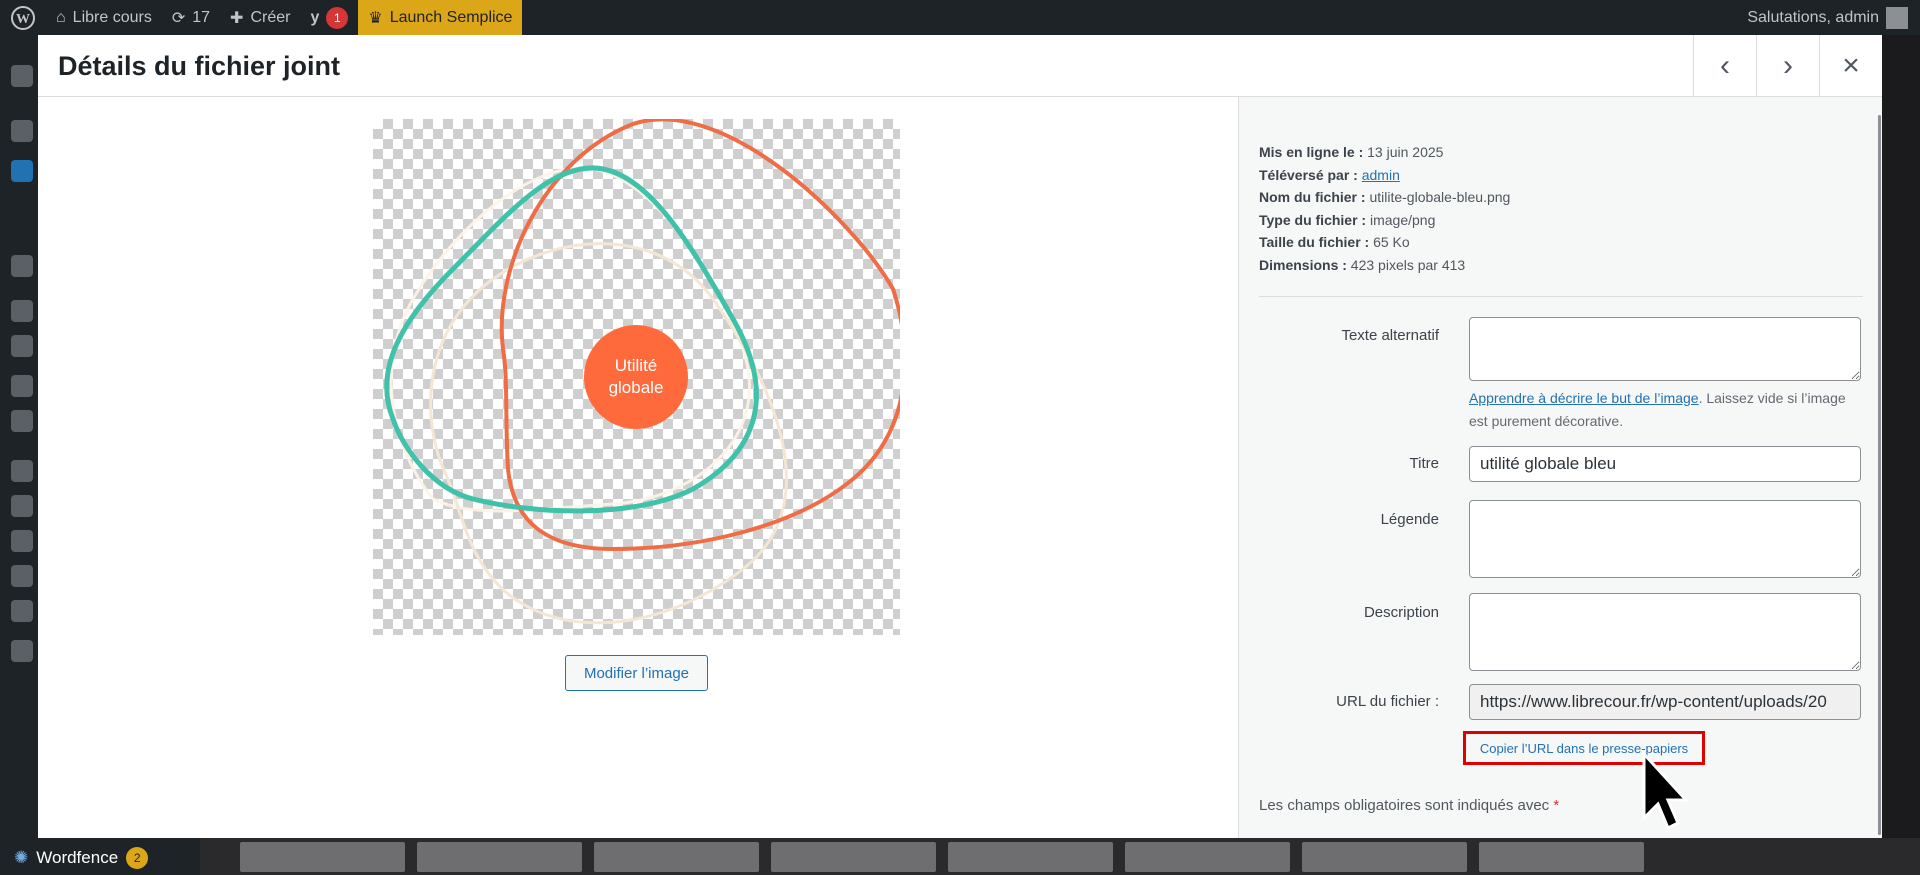 The image size is (1920, 875). Describe the element at coordinates (178, 18) in the screenshot. I see `refresh-icon: ⟳` at that location.